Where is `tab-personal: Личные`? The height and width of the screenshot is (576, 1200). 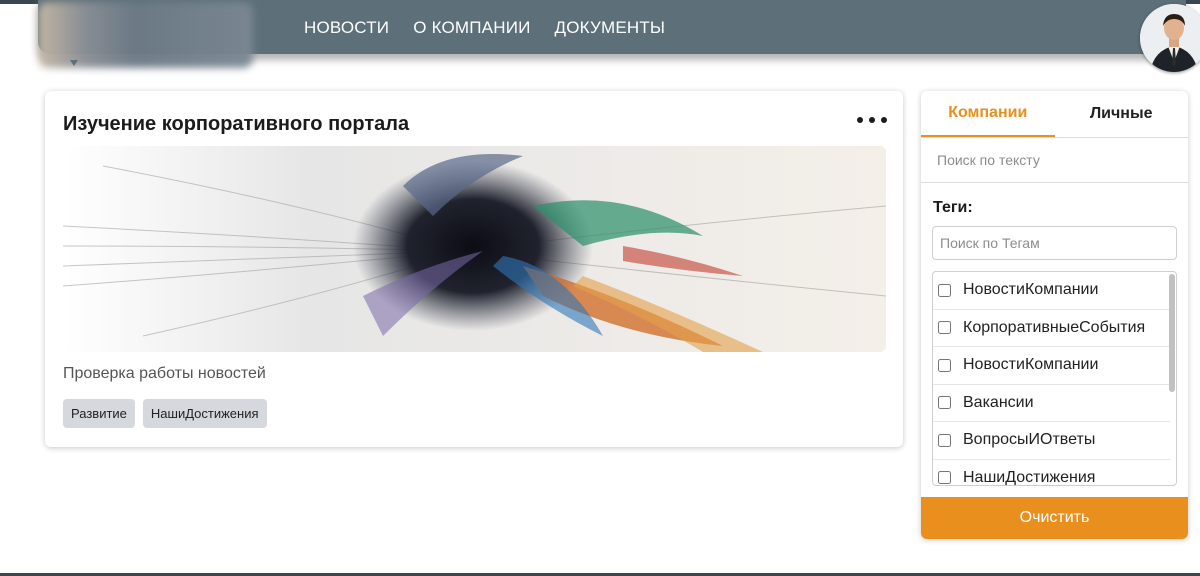
tab-personal: Личные is located at coordinates (1122, 114).